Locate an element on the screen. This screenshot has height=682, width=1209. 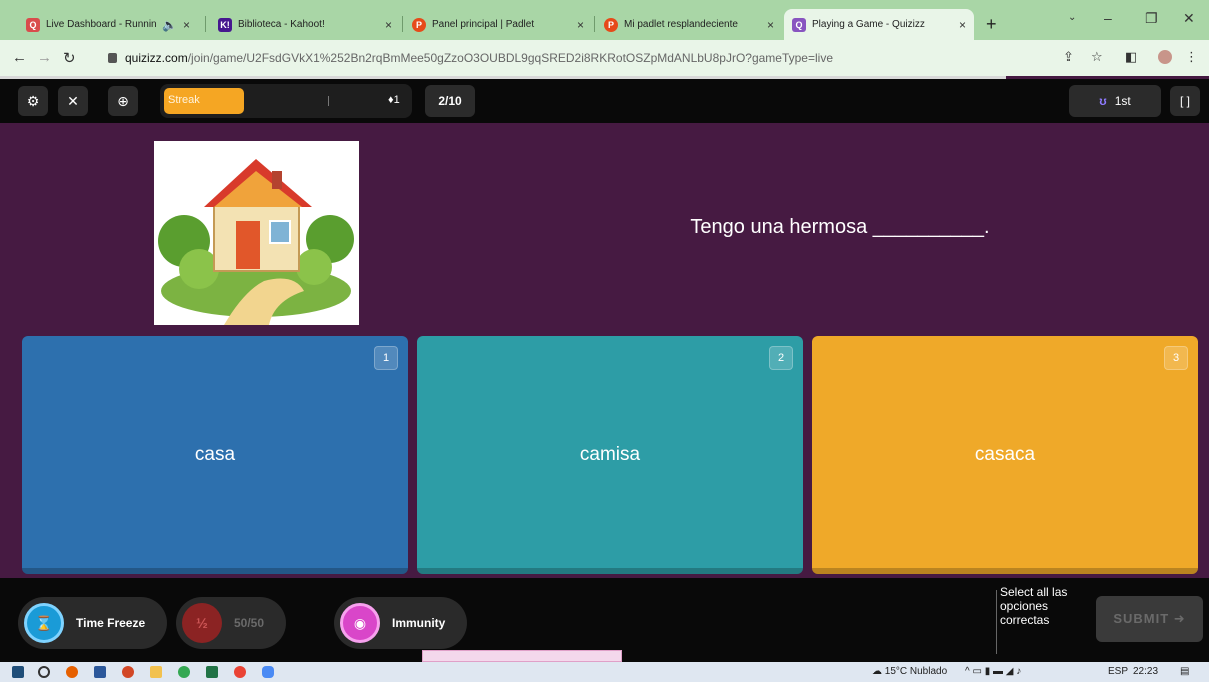
rank-label: 1st is located at coordinates (1122, 101).